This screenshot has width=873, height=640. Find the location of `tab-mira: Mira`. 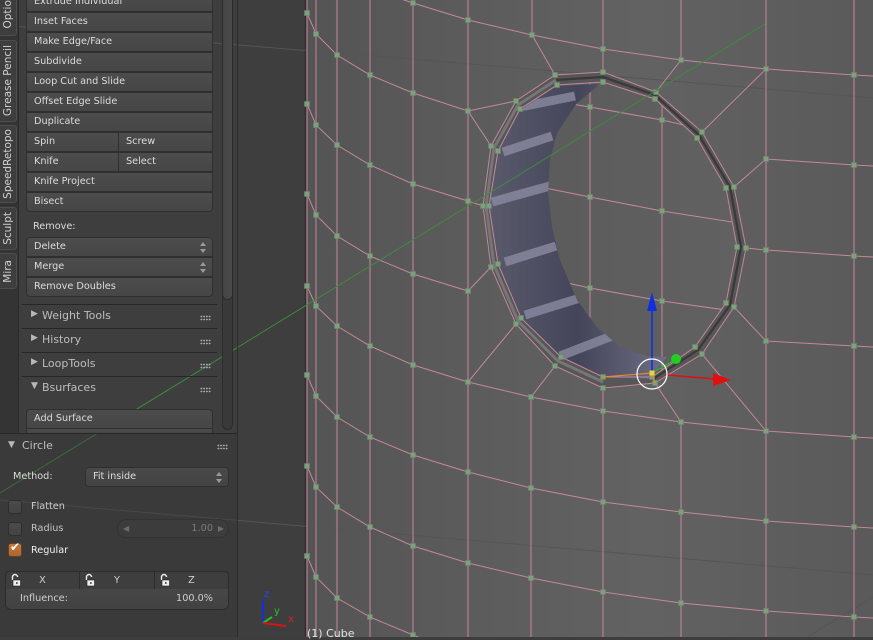

tab-mira: Mira is located at coordinates (8, 271).